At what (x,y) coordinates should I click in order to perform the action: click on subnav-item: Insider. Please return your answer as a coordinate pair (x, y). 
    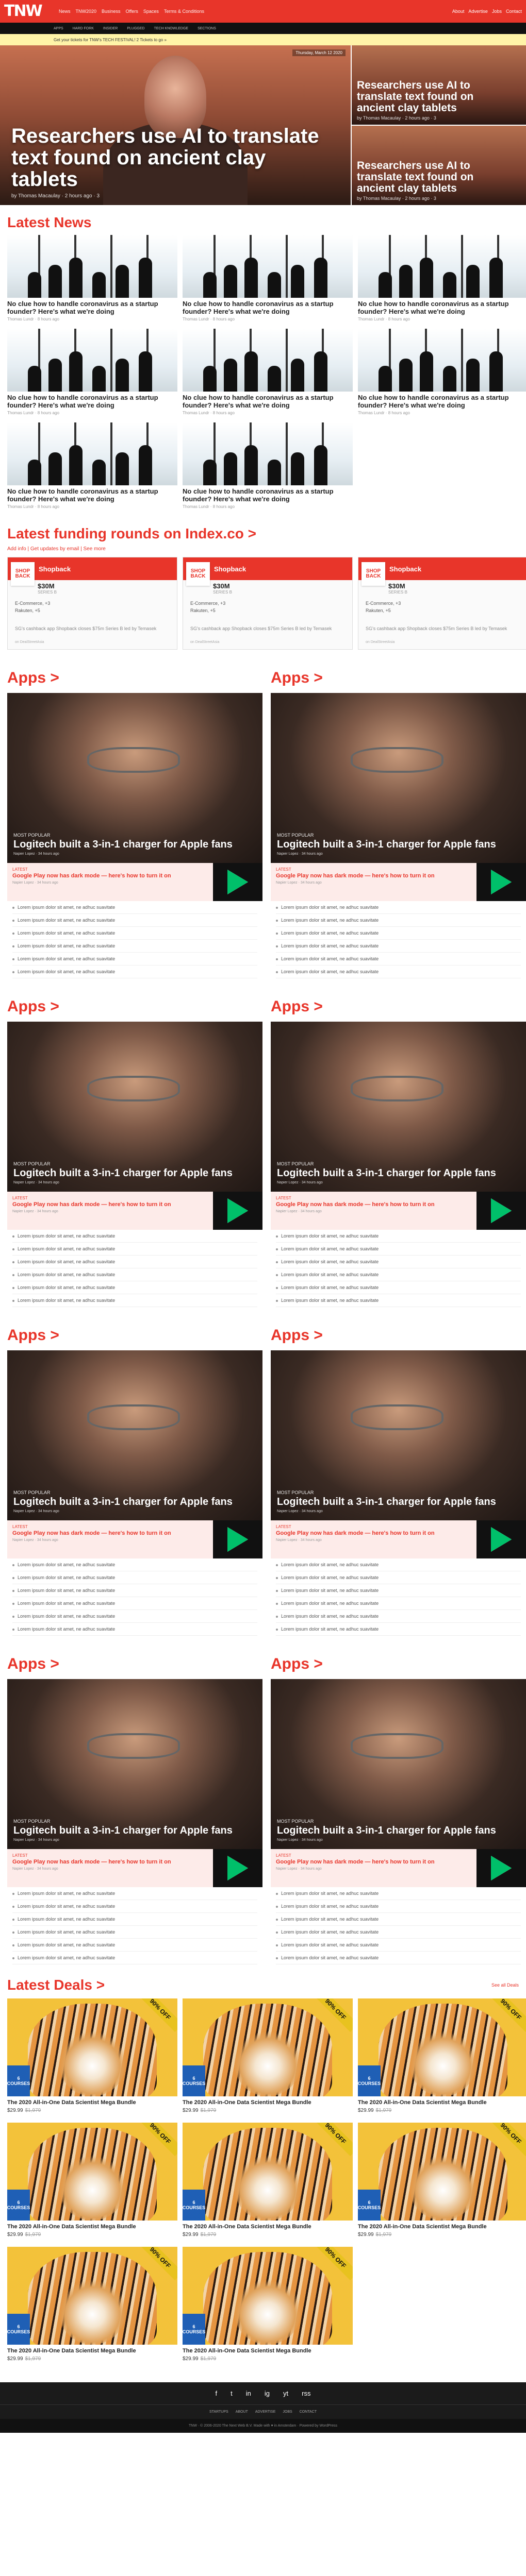
    Looking at the image, I should click on (111, 28).